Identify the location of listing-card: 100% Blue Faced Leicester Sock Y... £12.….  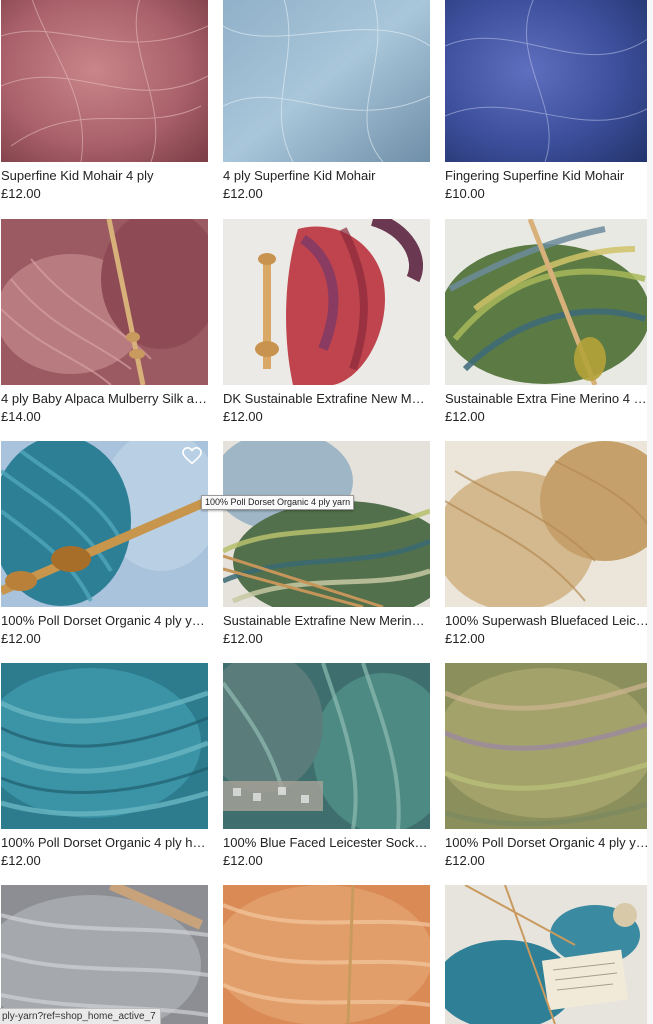
(326, 765).